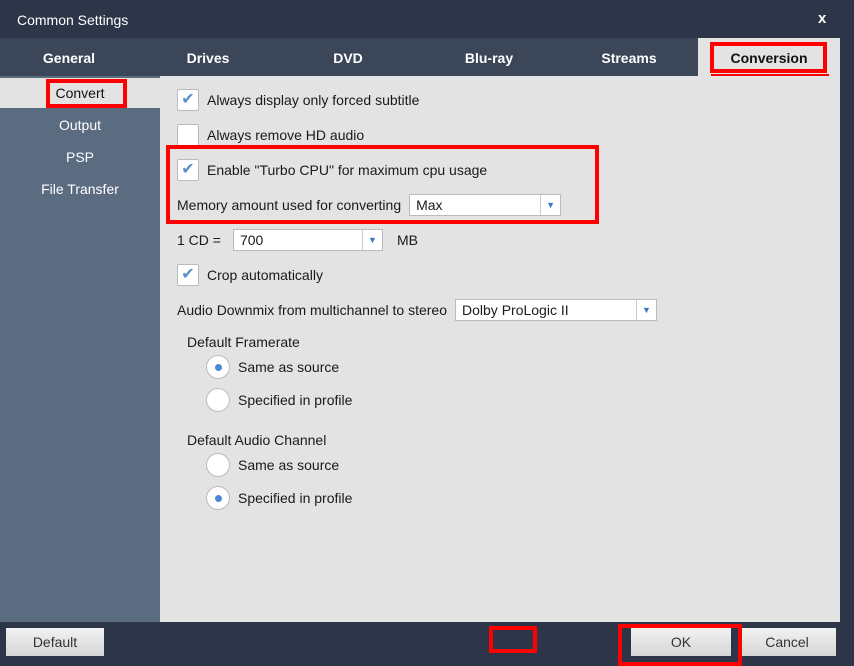 The height and width of the screenshot is (666, 854). What do you see at coordinates (55, 642) in the screenshot?
I see `default-button: Default` at bounding box center [55, 642].